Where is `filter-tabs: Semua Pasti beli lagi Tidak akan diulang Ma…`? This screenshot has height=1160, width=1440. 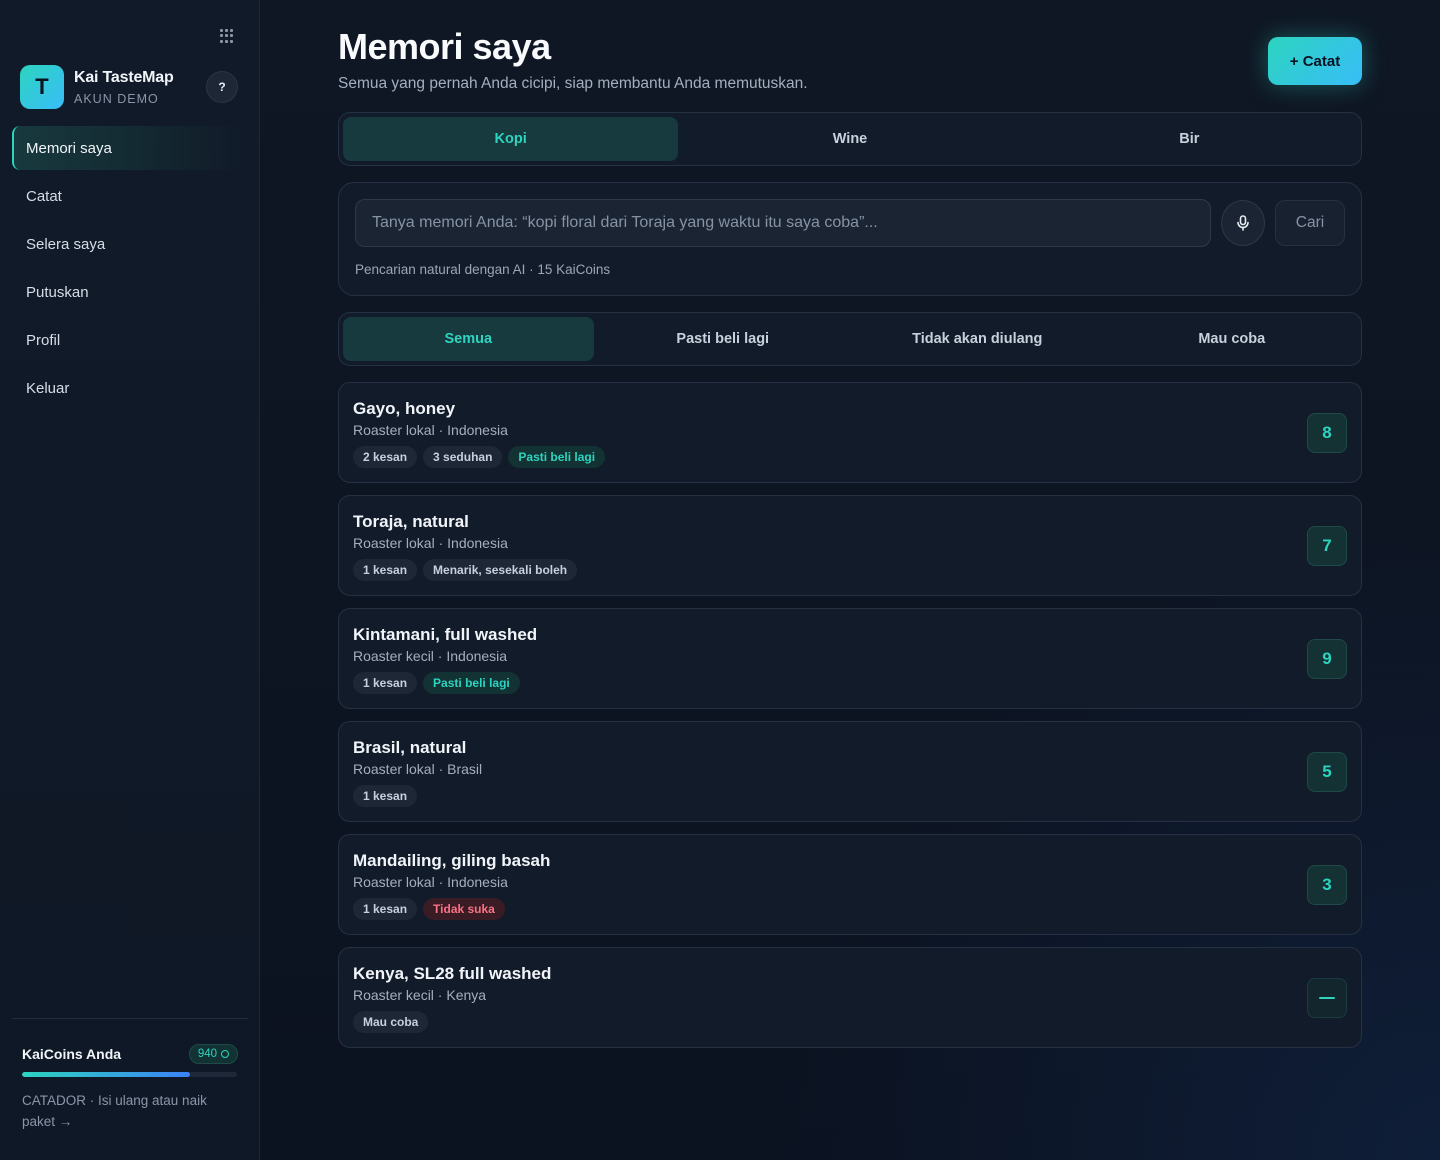
filter-tabs: Semua Pasti beli lagi Tidak akan diulang Ma… is located at coordinates (850, 339).